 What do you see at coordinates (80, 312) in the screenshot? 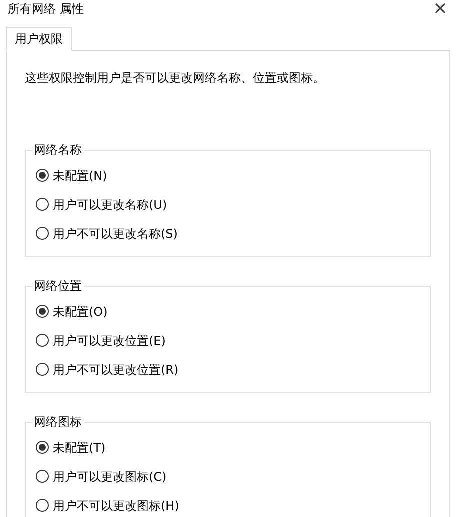
I see `radio-label: 未配置(O)` at bounding box center [80, 312].